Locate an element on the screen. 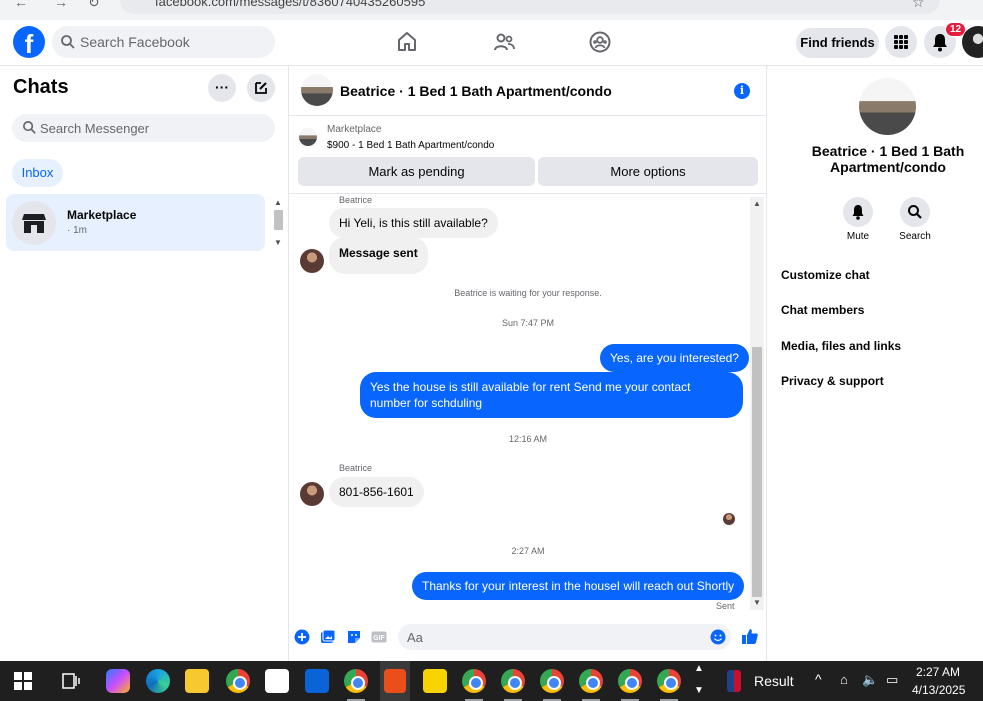 This screenshot has height=701, width=983. mute-action: Mute is located at coordinates (858, 219).